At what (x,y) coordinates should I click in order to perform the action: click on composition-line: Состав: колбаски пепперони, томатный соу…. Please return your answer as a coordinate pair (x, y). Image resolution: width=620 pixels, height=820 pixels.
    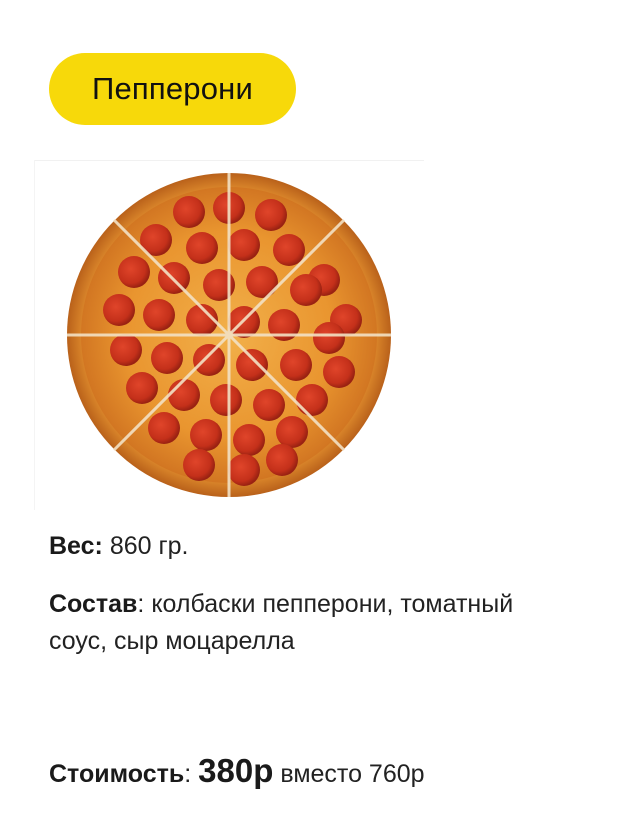
    Looking at the image, I should click on (309, 623).